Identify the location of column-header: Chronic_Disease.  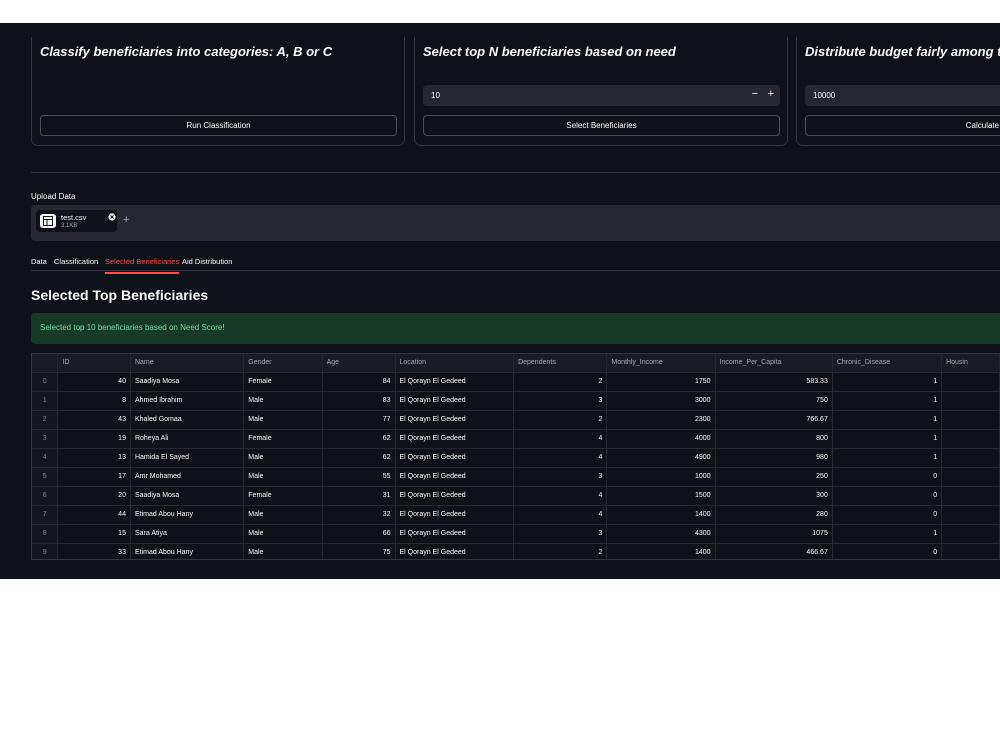
(887, 363).